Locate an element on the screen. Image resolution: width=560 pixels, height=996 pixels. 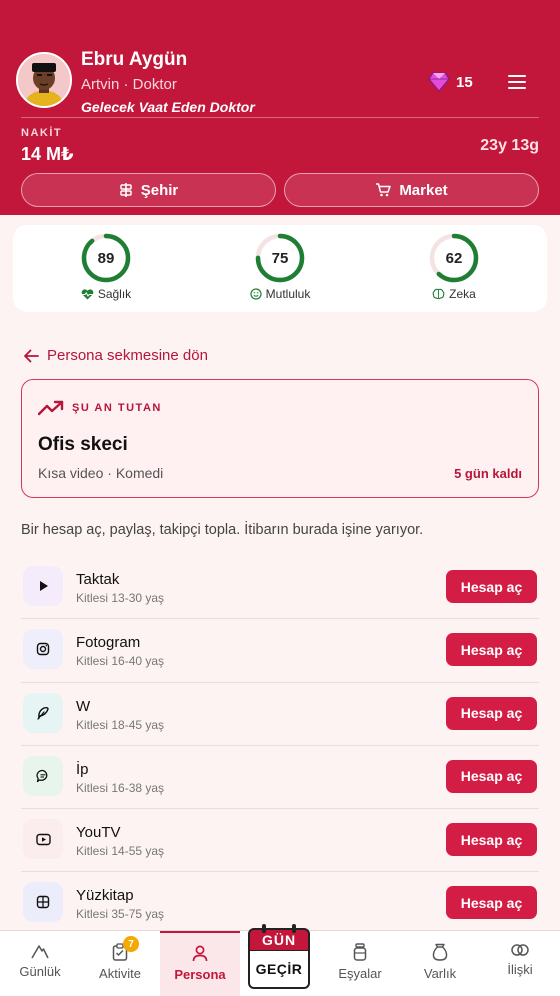
activity-badge: 7 is located at coordinates (131, 944).